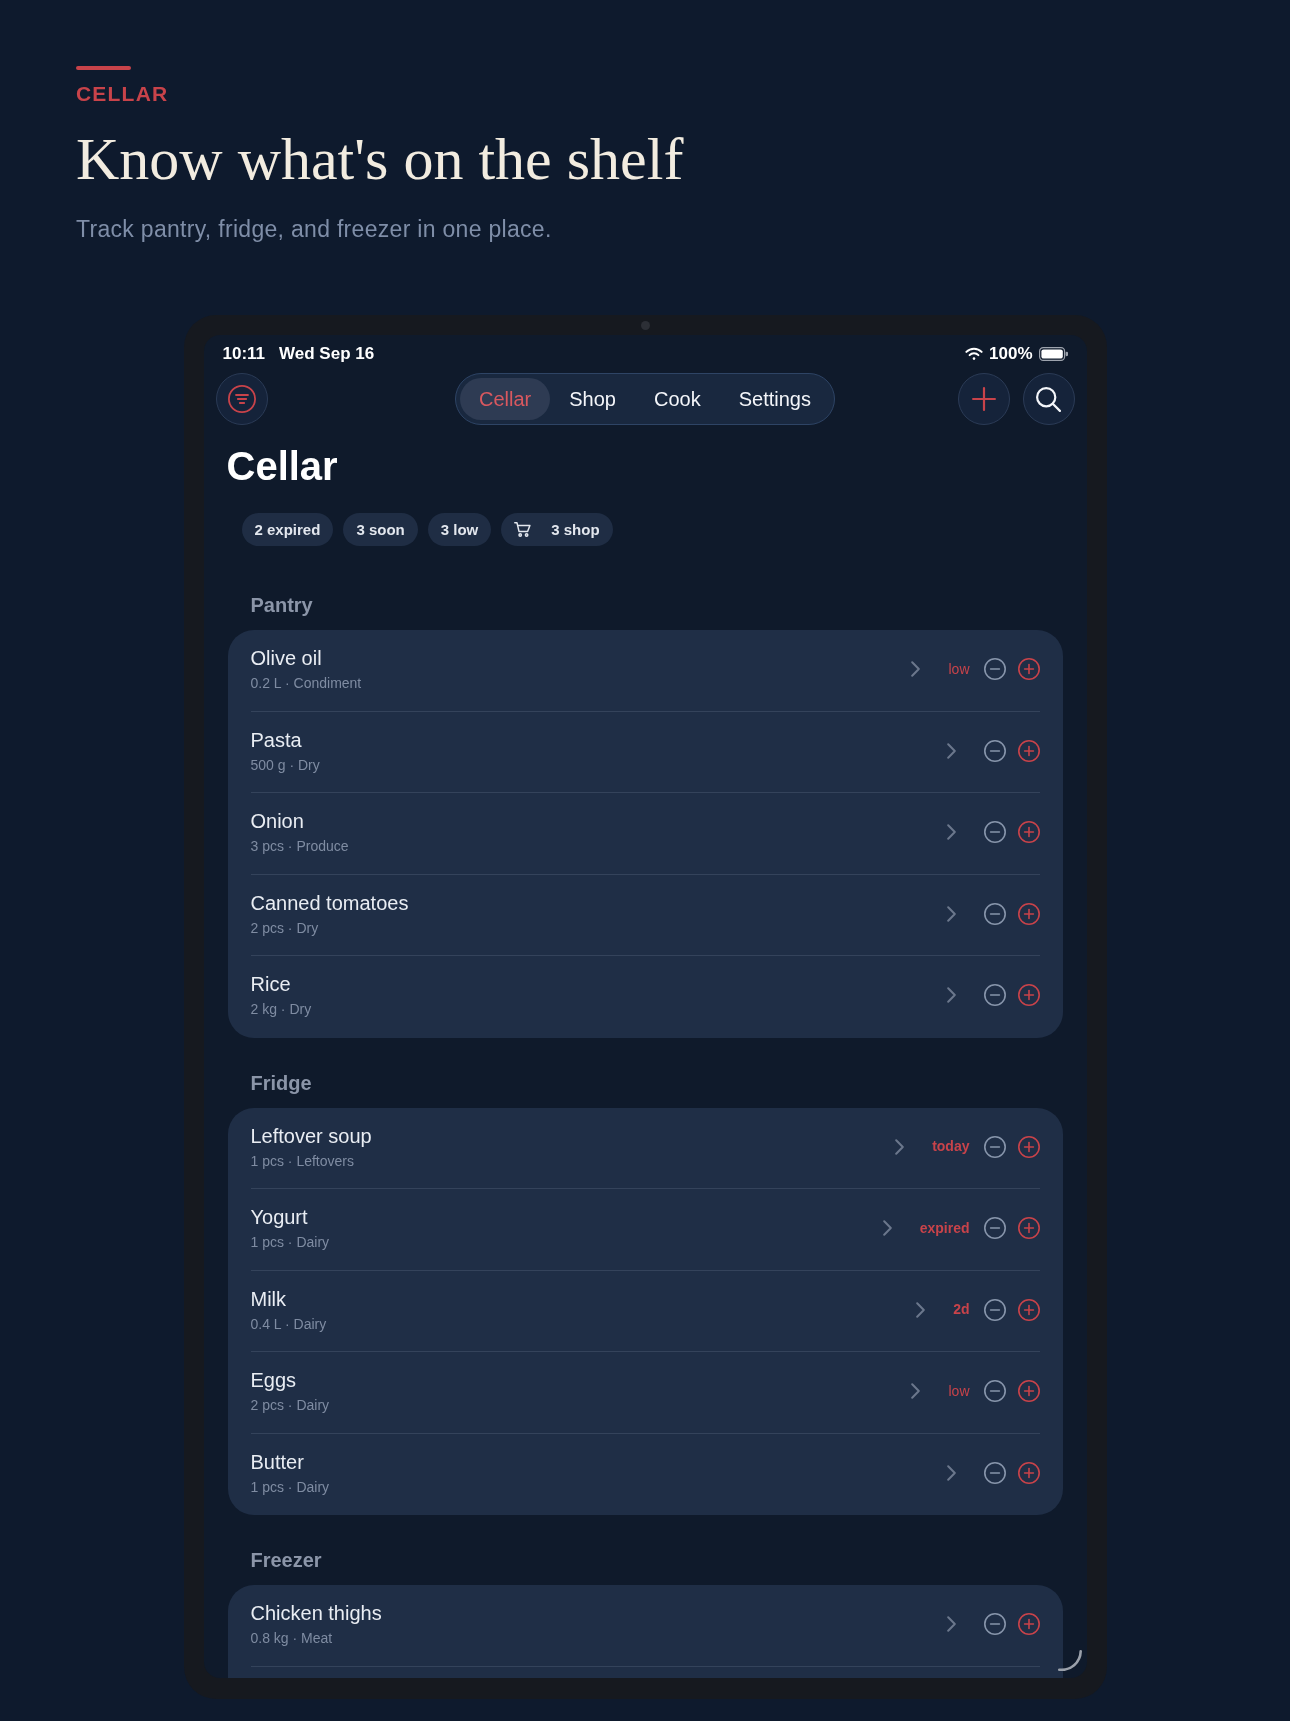 The width and height of the screenshot is (1290, 1721). Describe the element at coordinates (290, 1406) in the screenshot. I see `item-detail: 2 pcs · Dairy` at that location.